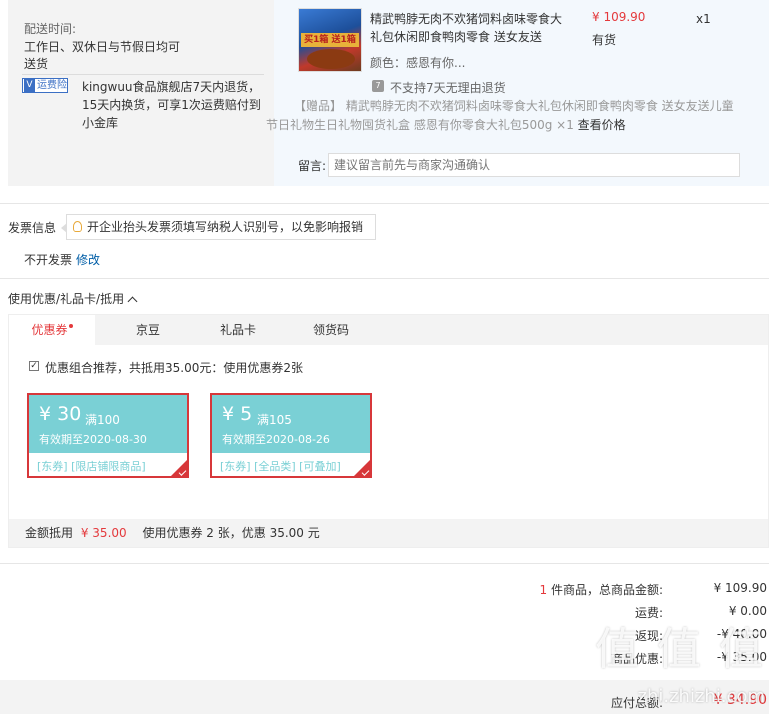 The image size is (769, 714). I want to click on tab-redeem-code: 领货码, so click(331, 330).